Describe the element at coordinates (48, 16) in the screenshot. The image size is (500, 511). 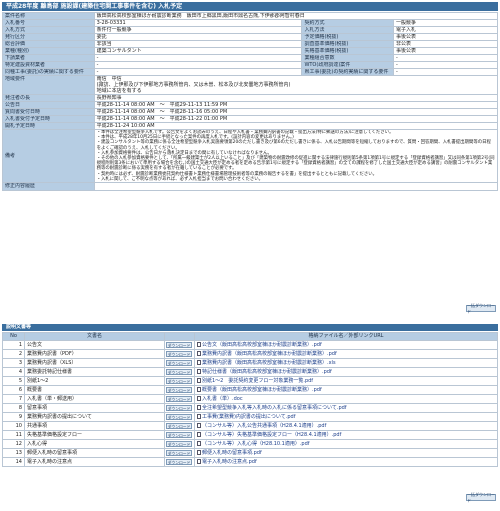
I see `info-label: 案件名称` at that location.